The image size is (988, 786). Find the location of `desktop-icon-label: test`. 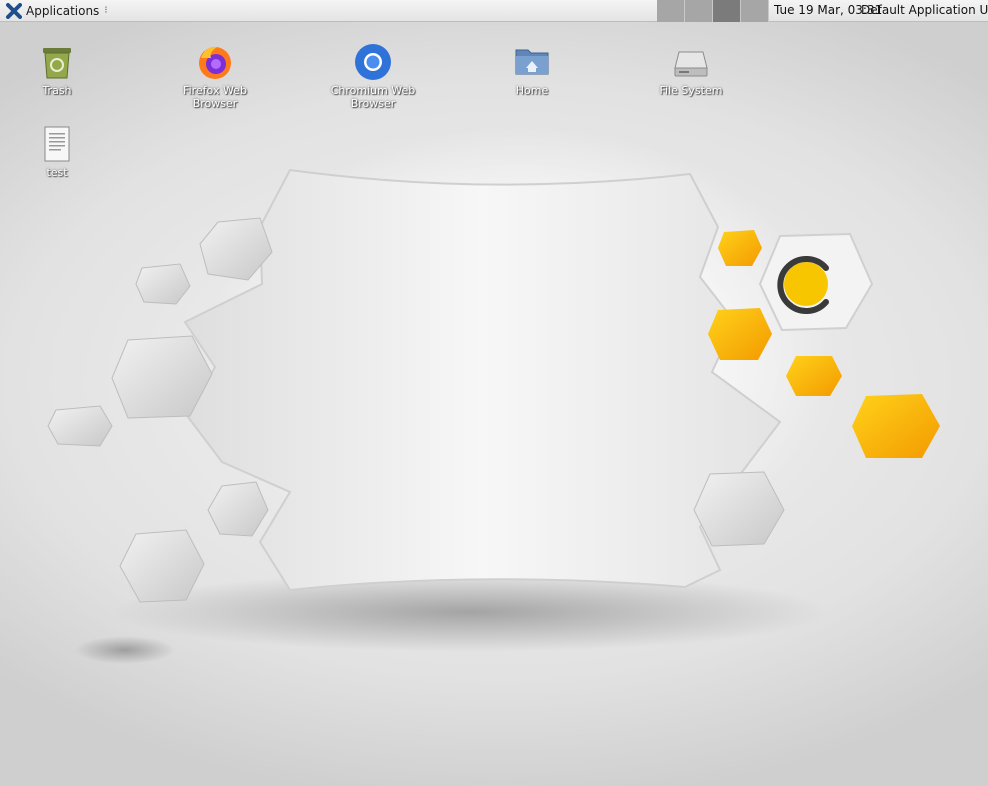

desktop-icon-label: test is located at coordinates (57, 172).